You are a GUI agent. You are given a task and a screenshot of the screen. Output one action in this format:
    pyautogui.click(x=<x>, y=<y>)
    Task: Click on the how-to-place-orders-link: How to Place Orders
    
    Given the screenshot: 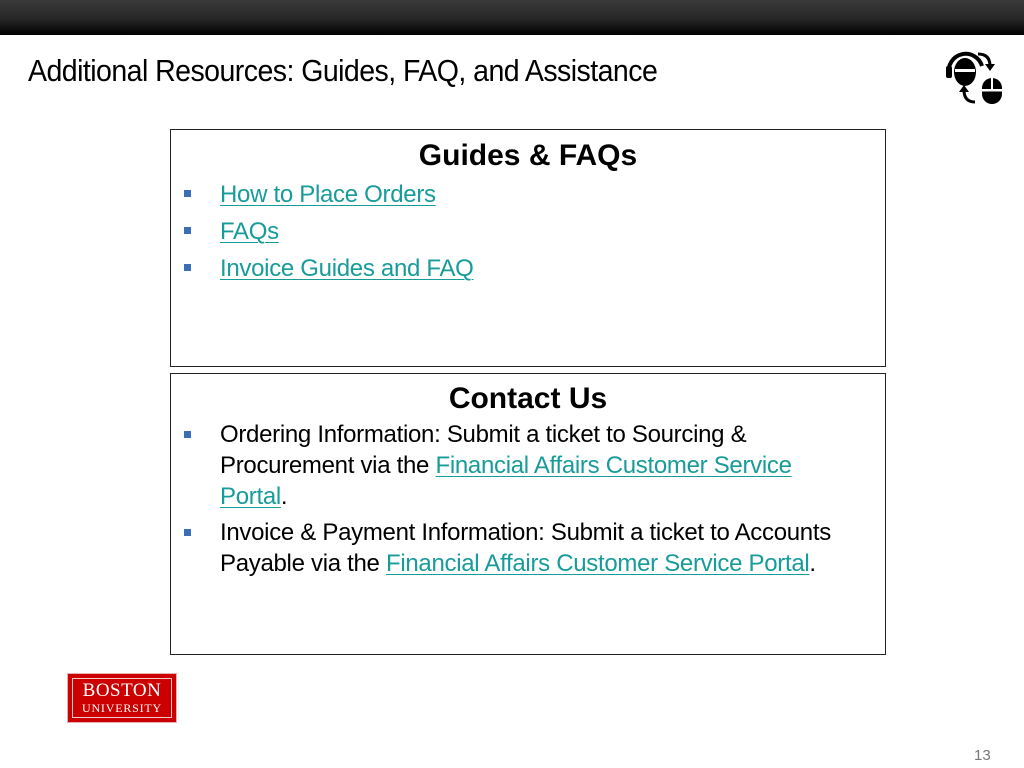 What is the action you would take?
    pyautogui.click(x=328, y=194)
    